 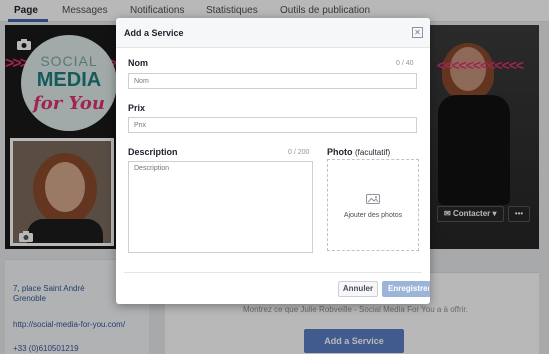 I want to click on photo-label: Photo (facultatif), so click(x=358, y=152).